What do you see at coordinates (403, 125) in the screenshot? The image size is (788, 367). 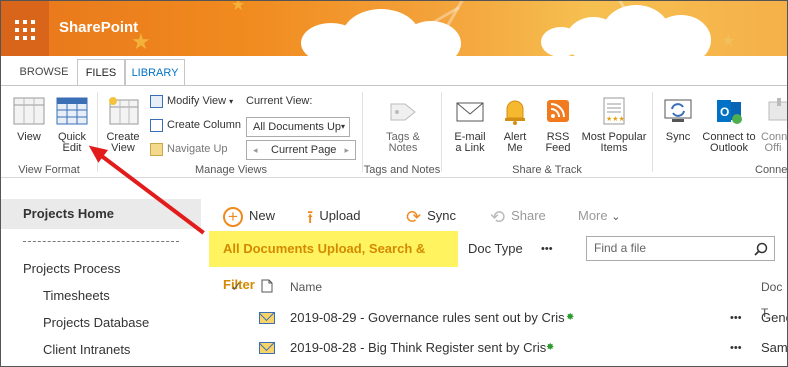 I see `tags-notes-button: Tags & Notes` at bounding box center [403, 125].